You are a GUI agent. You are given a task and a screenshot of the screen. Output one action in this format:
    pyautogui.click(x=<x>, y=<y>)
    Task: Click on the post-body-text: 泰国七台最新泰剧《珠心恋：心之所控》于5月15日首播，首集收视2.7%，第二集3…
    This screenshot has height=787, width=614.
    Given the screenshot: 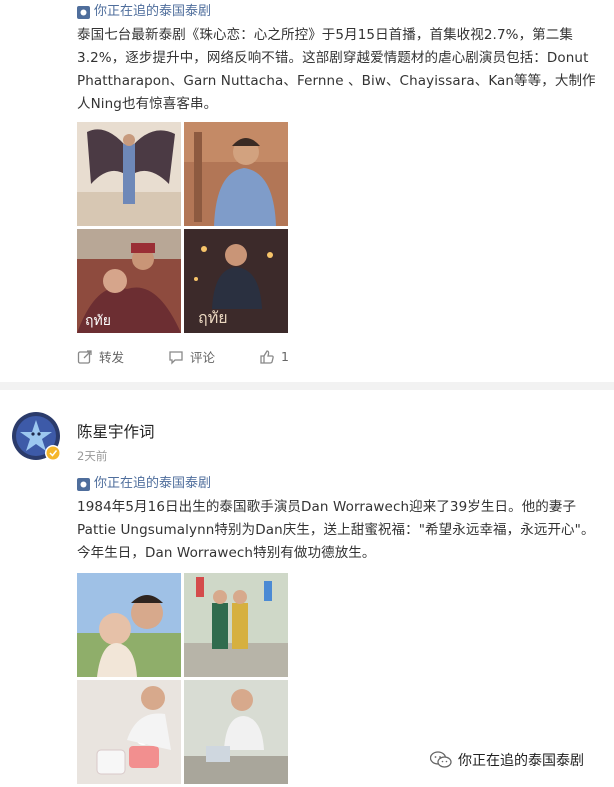 What is the action you would take?
    pyautogui.click(x=336, y=69)
    